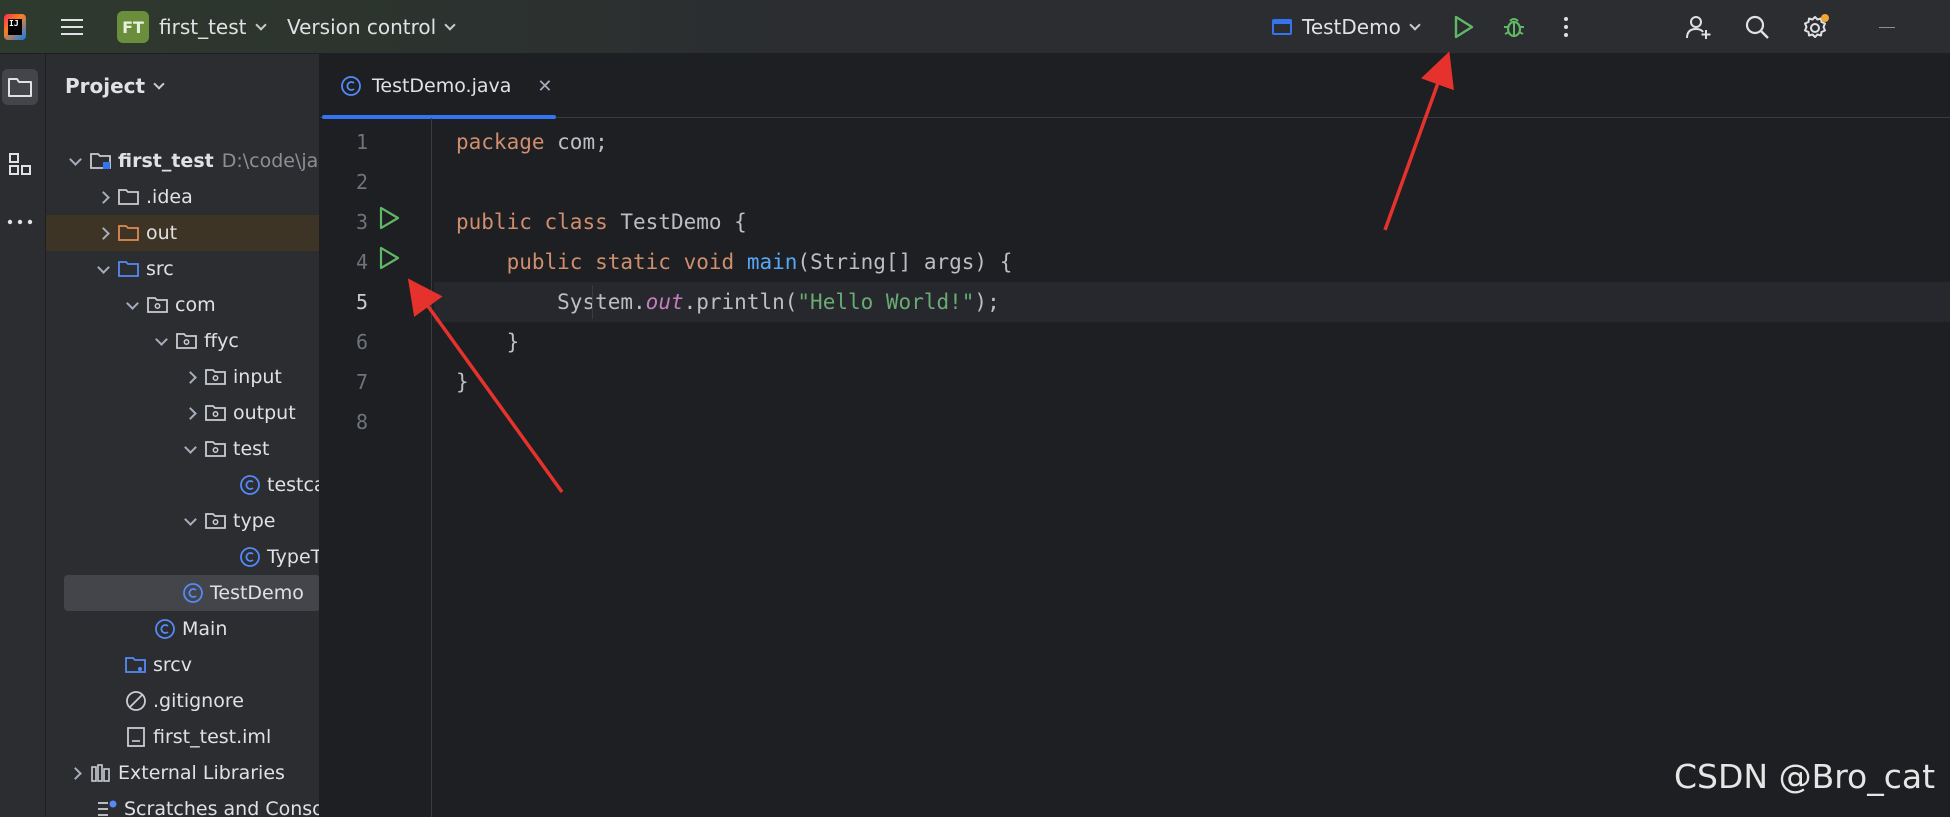 The image size is (1950, 817). I want to click on structure-tool-button, so click(20, 164).